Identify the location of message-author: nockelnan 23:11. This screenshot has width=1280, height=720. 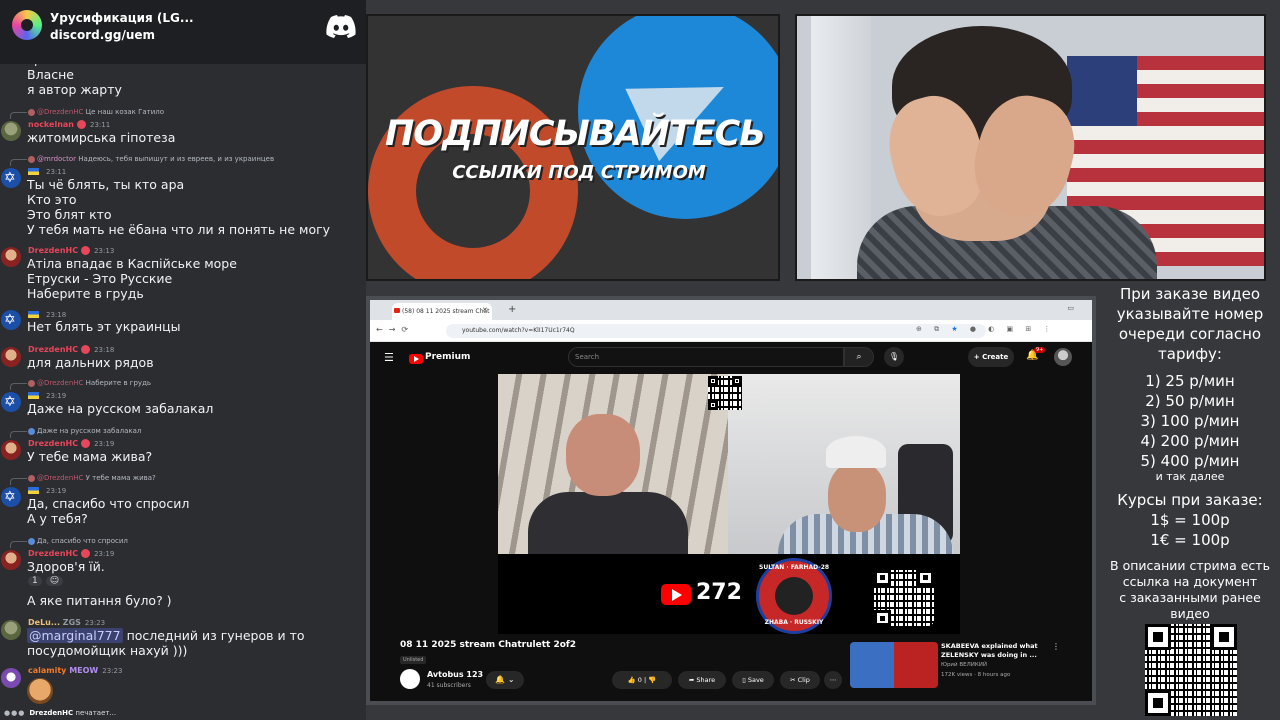
(69, 124).